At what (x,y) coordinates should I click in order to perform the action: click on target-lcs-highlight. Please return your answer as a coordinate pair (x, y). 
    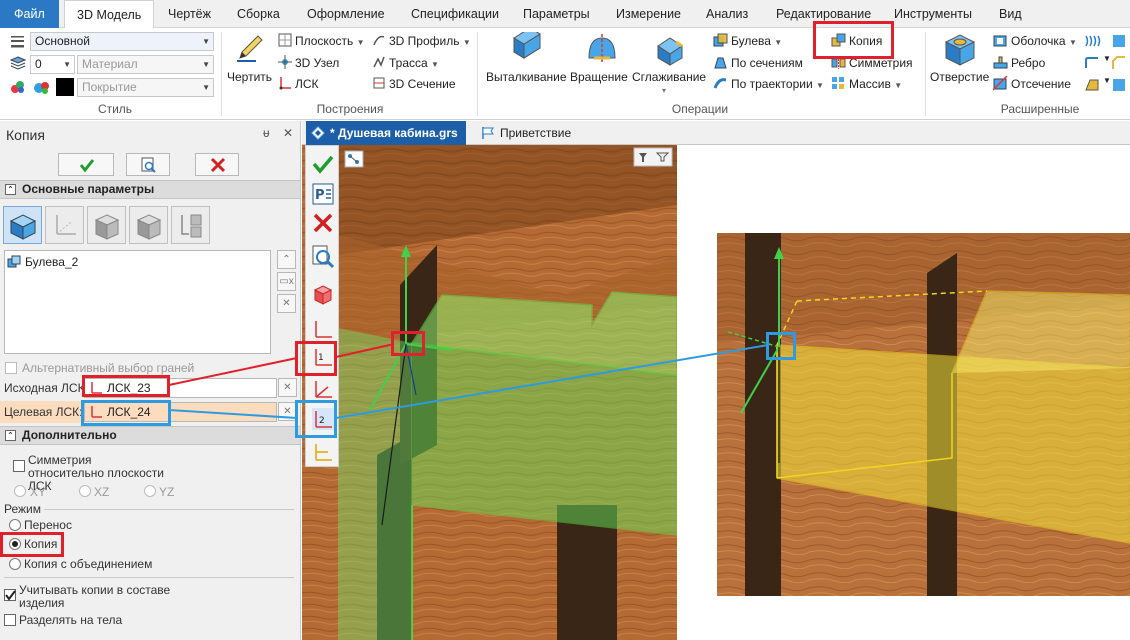
    Looking at the image, I should click on (126, 413).